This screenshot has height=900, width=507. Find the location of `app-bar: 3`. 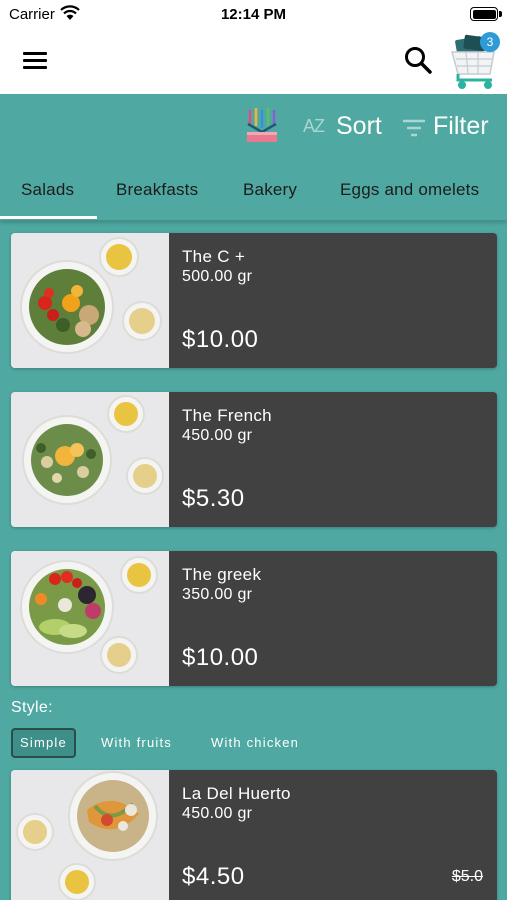

app-bar: 3 is located at coordinates (253, 61).